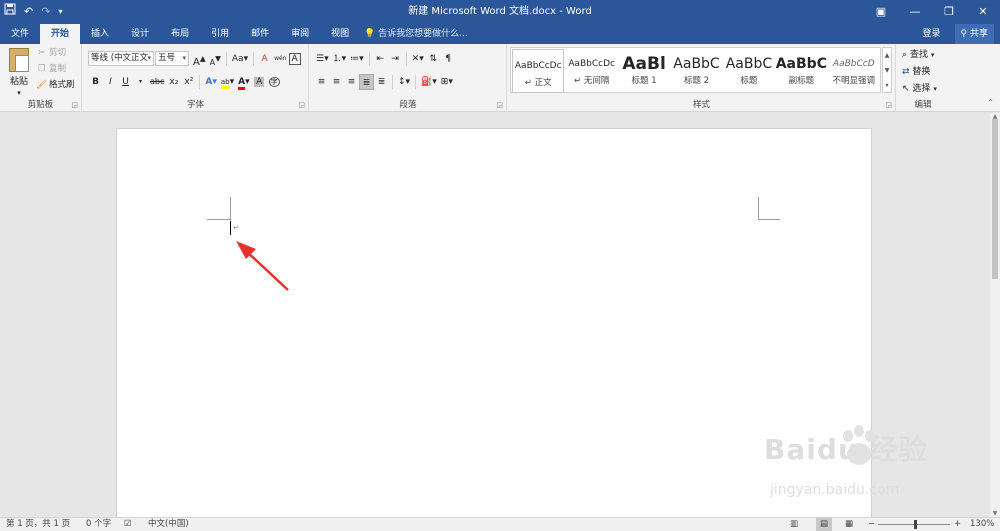 This screenshot has height=531, width=1000. I want to click on proofing-icon: ☑, so click(128, 524).